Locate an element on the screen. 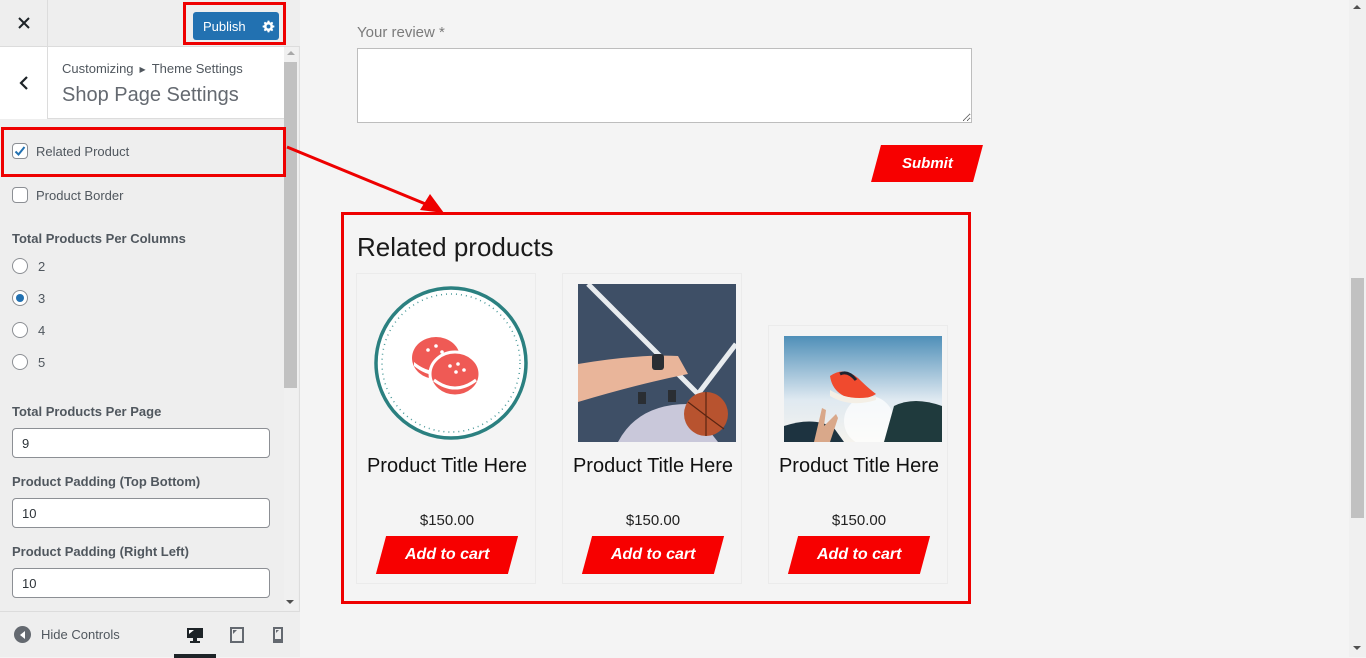 The height and width of the screenshot is (658, 1366). tablet-icon is located at coordinates (237, 635).